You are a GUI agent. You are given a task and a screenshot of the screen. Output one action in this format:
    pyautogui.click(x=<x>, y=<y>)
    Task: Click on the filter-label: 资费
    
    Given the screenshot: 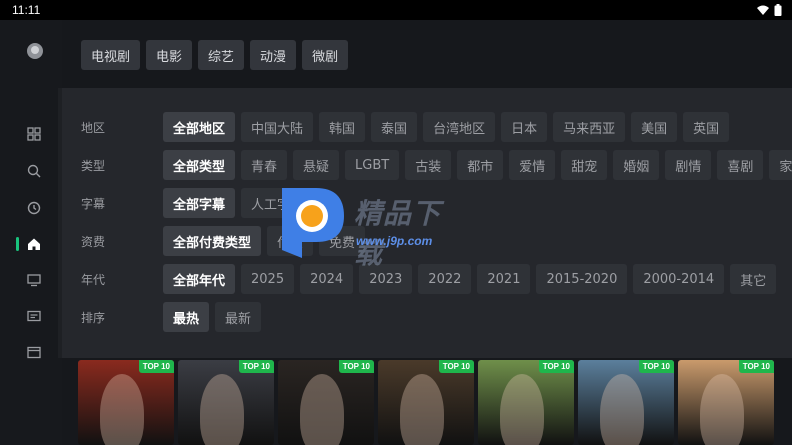 What is the action you would take?
    pyautogui.click(x=93, y=241)
    